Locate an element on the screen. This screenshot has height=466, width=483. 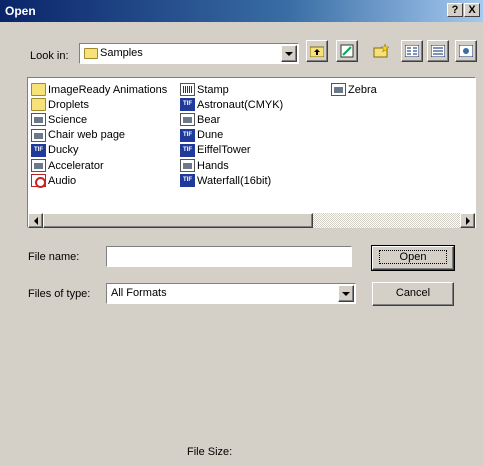
horizontal-scrollbar is located at coordinates (251, 220).